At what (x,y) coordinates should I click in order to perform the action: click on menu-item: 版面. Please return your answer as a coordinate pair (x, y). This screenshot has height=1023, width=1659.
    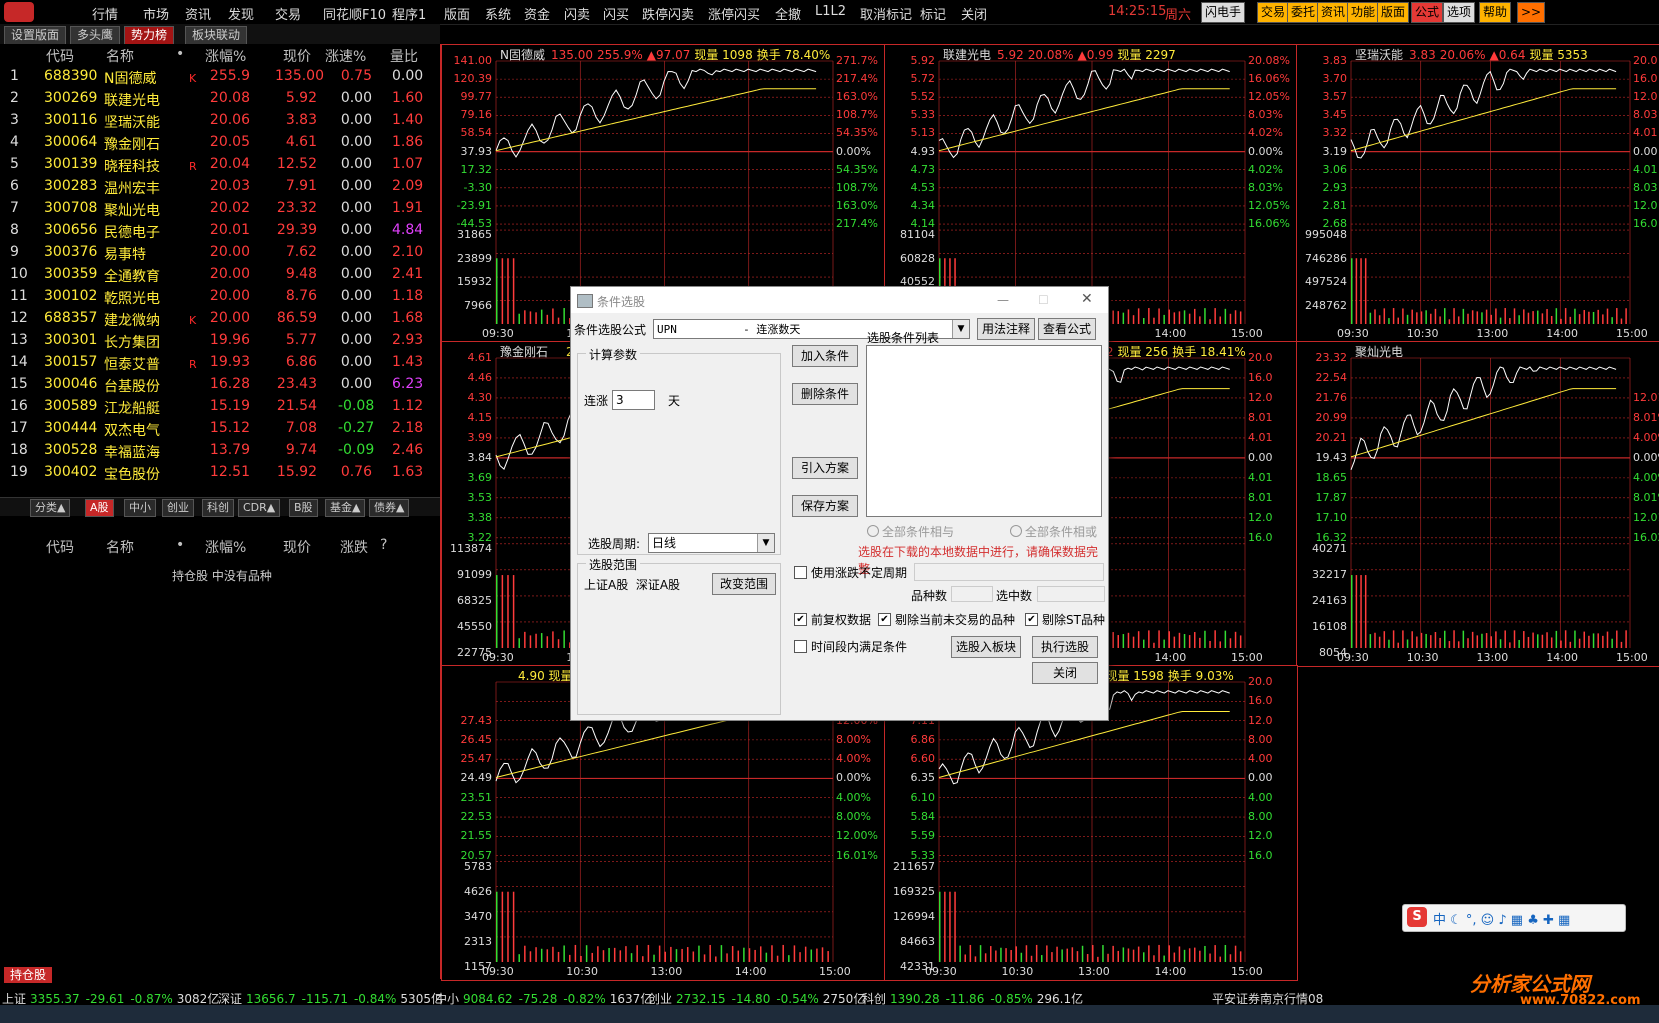
    Looking at the image, I should click on (457, 13).